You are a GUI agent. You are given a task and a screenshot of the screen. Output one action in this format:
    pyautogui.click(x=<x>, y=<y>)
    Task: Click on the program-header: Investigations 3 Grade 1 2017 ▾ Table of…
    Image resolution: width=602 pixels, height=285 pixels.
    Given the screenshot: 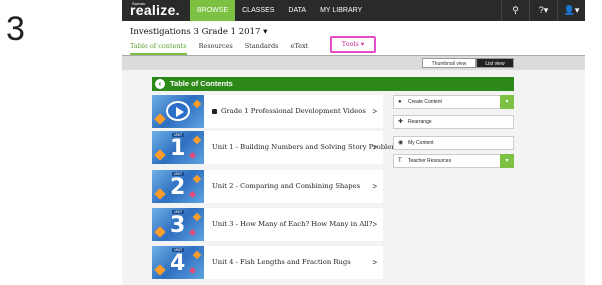 What is the action you would take?
    pyautogui.click(x=353, y=38)
    